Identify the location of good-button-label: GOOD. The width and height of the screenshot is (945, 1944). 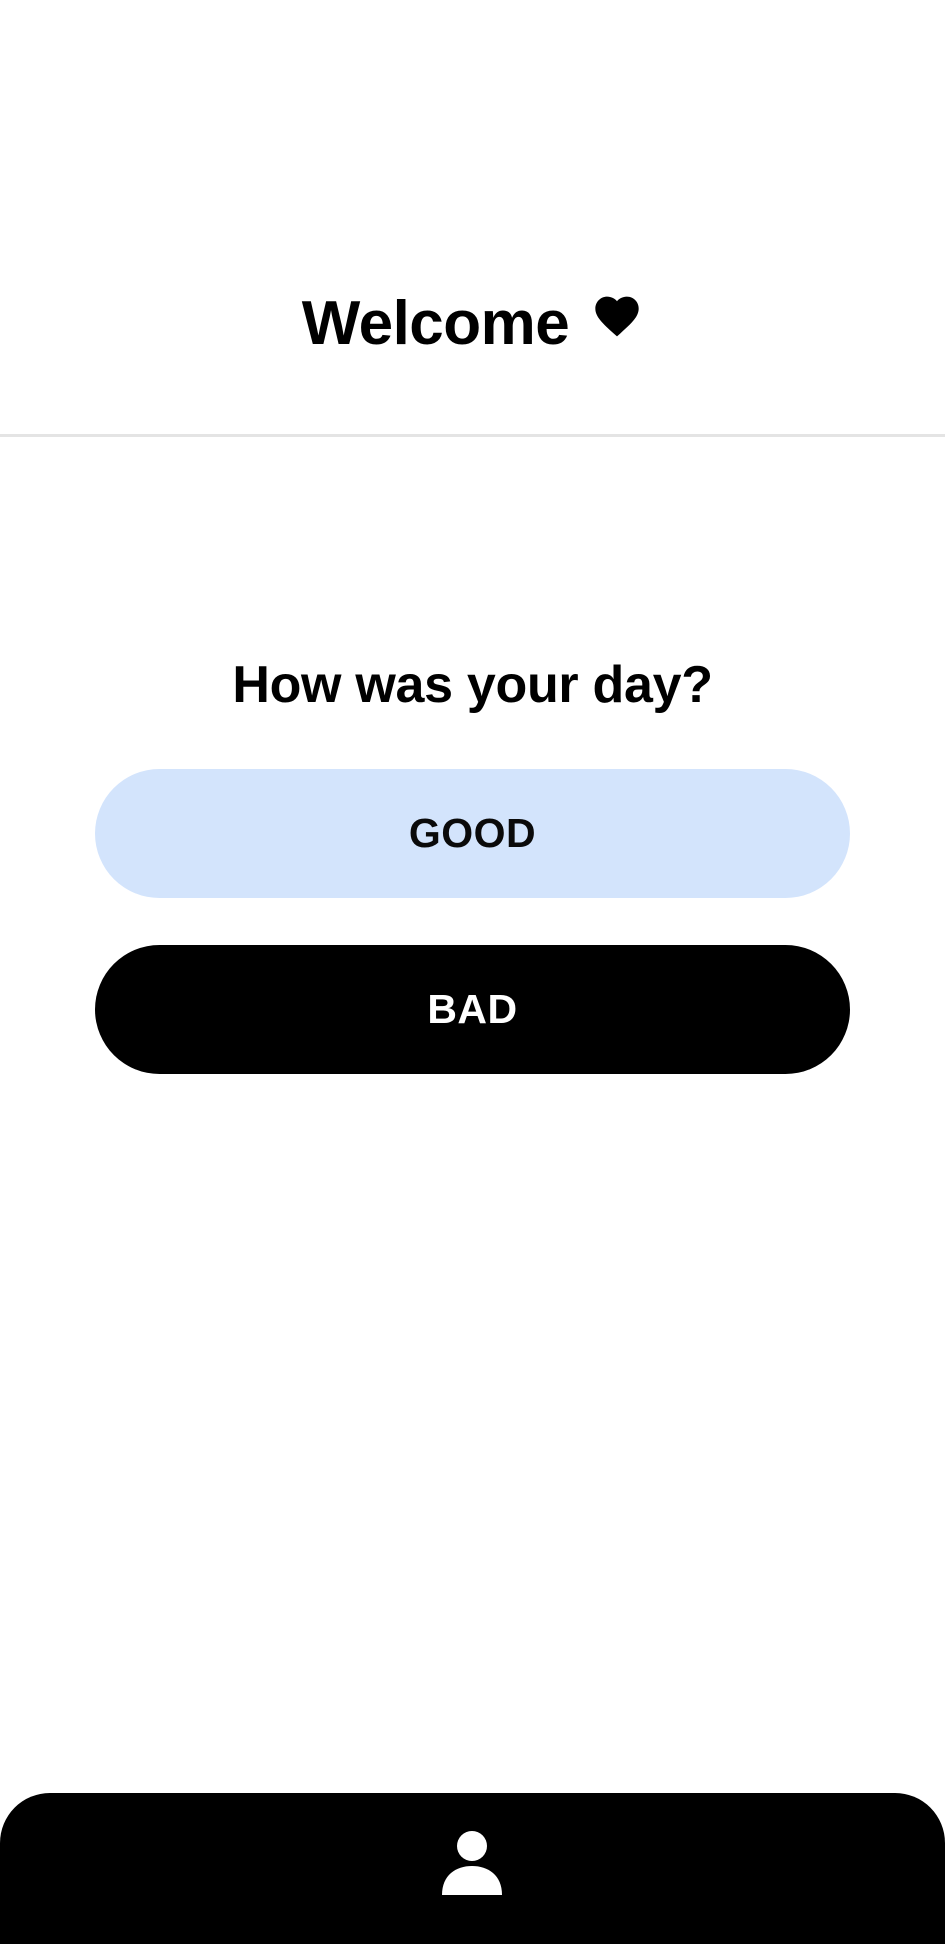
(472, 833).